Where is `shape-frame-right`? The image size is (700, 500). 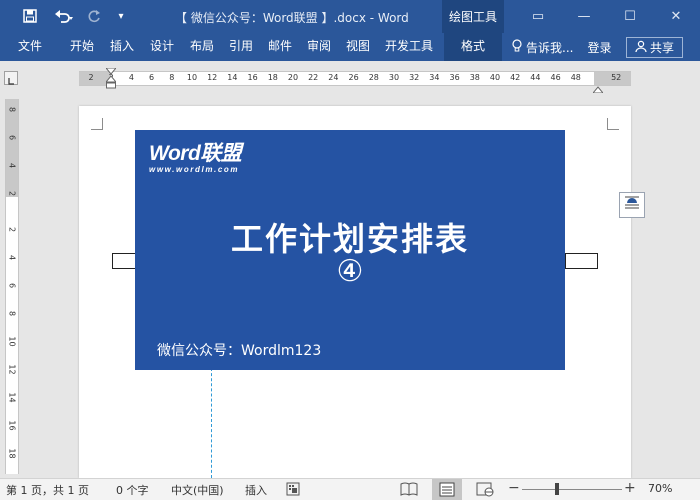 shape-frame-right is located at coordinates (581, 261).